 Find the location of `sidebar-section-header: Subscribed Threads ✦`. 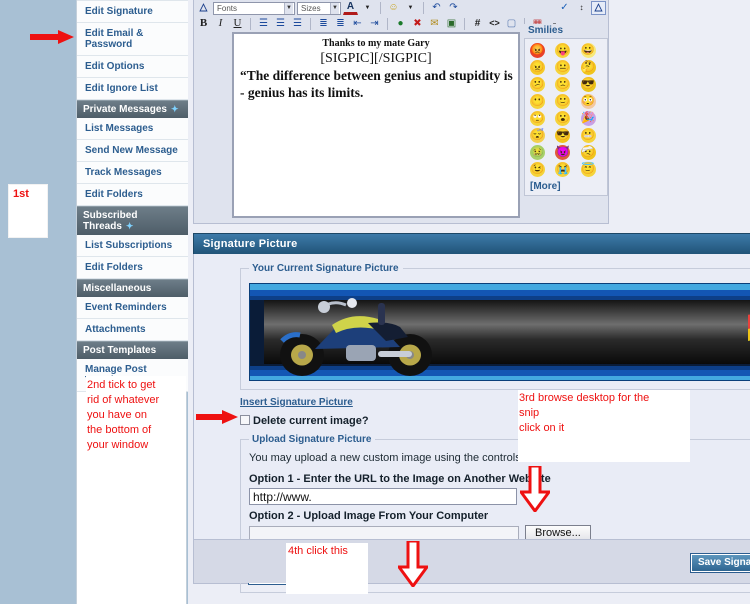

sidebar-section-header: Subscribed Threads ✦ is located at coordinates (132, 221).